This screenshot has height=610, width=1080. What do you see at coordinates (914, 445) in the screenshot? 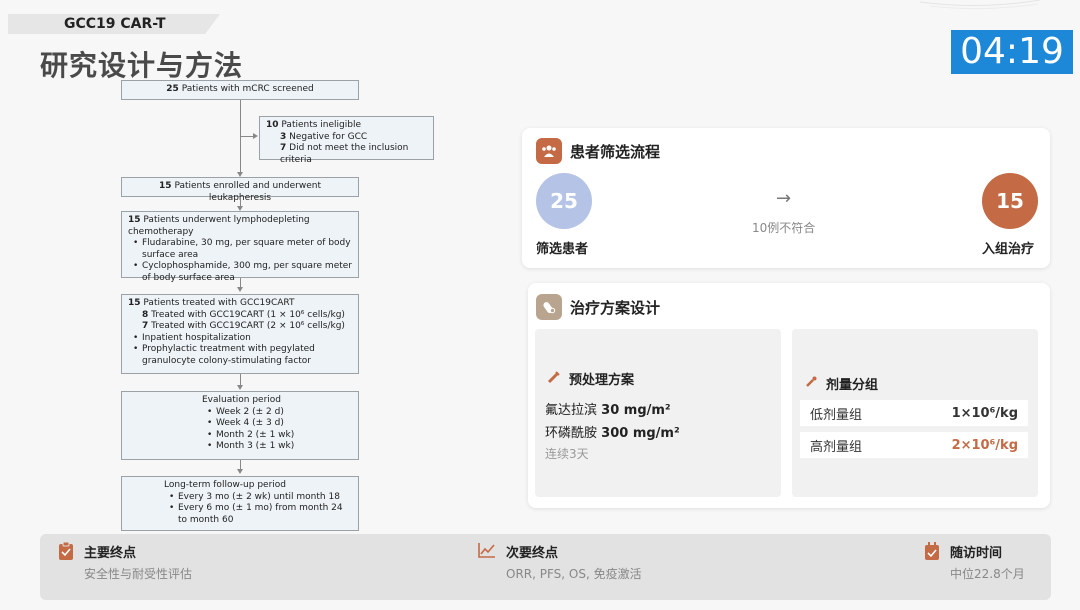
I see `dose-row-high: 高剂量组 2×10⁶/kg` at bounding box center [914, 445].